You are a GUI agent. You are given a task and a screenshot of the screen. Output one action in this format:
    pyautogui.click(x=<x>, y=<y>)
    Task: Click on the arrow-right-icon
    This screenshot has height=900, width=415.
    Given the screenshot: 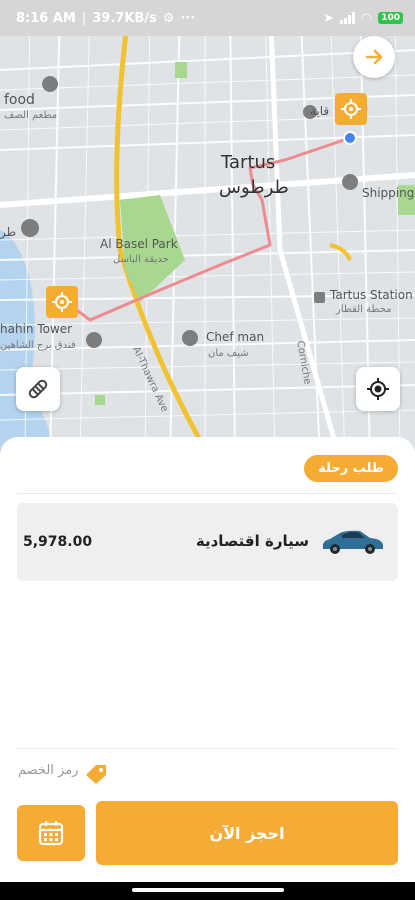 What is the action you would take?
    pyautogui.click(x=374, y=57)
    